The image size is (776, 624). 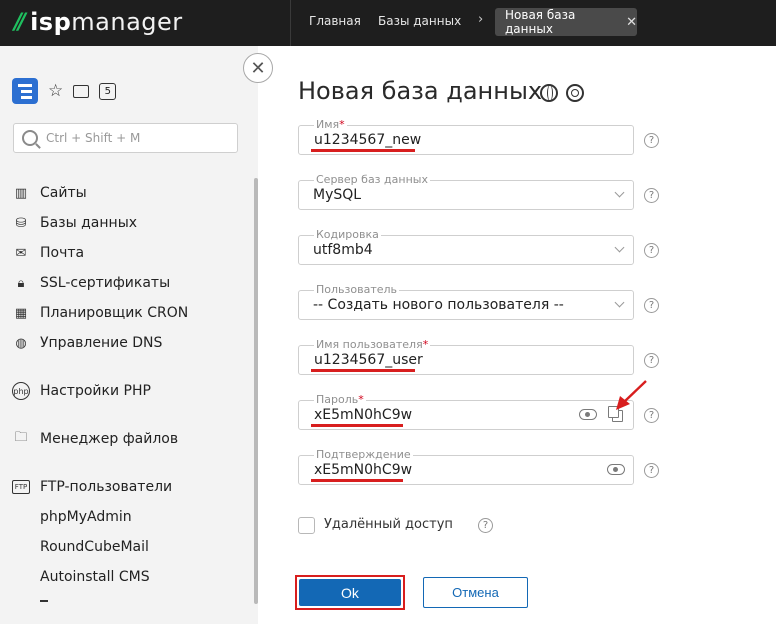 What do you see at coordinates (330, 124) in the screenshot?
I see `name-label: Имя*` at bounding box center [330, 124].